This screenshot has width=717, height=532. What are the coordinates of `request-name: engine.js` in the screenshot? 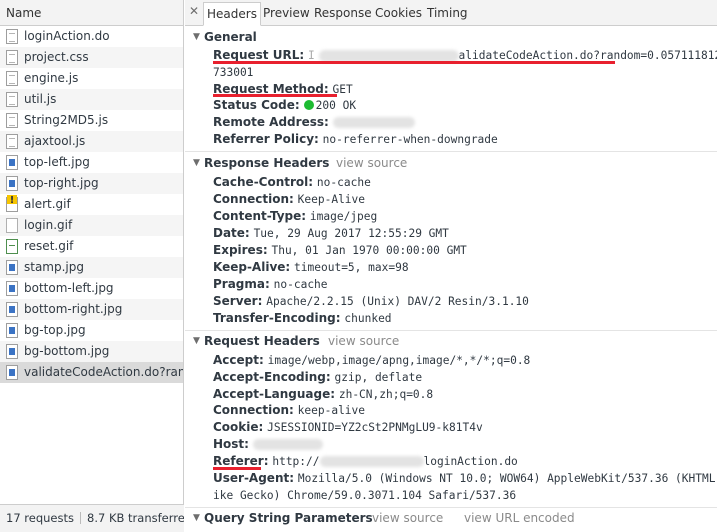 It's located at (51, 78).